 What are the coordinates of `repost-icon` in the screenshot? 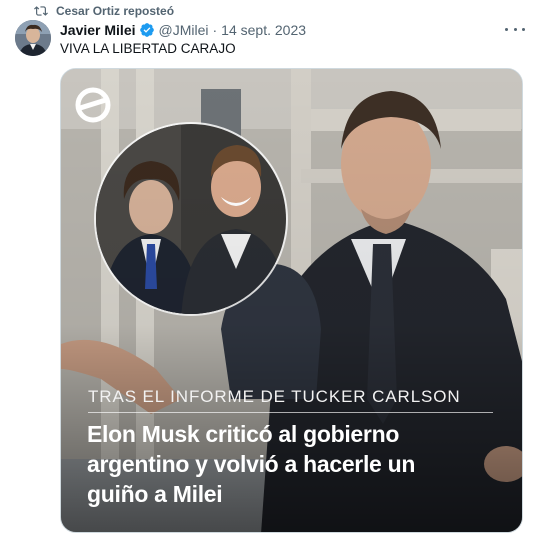 It's located at (41, 11).